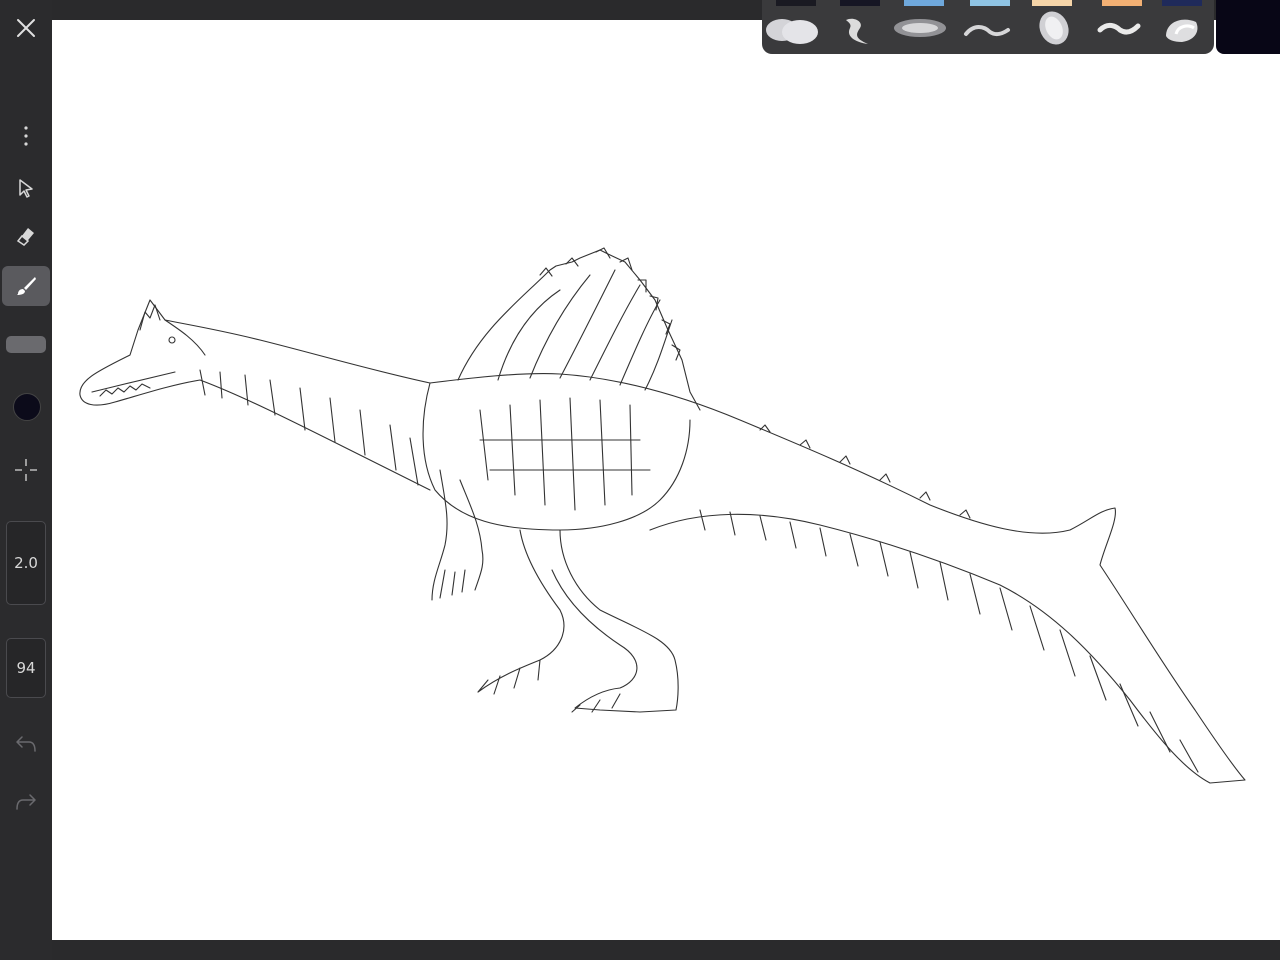 The image size is (1280, 960). What do you see at coordinates (579, 330) in the screenshot?
I see `sail-outline` at bounding box center [579, 330].